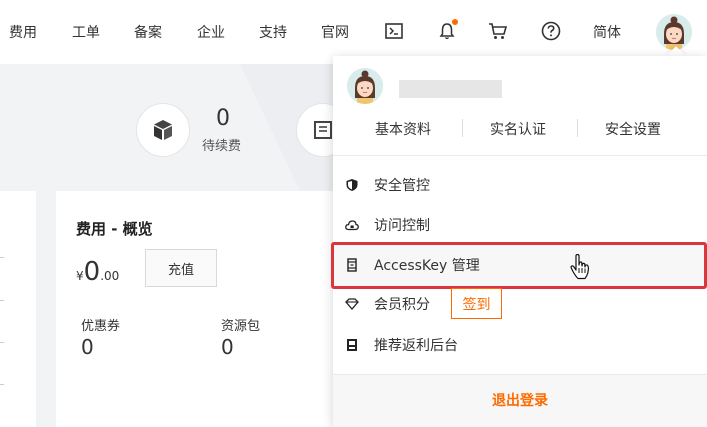 This screenshot has height=427, width=707. Describe the element at coordinates (520, 400) in the screenshot. I see `logout-button: 退出登录` at that location.